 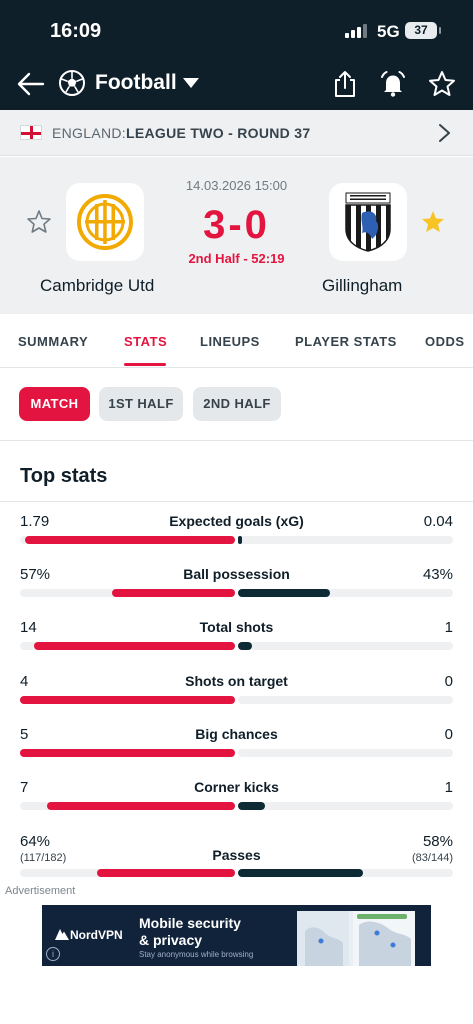 I want to click on network-type: 5G, so click(x=388, y=31).